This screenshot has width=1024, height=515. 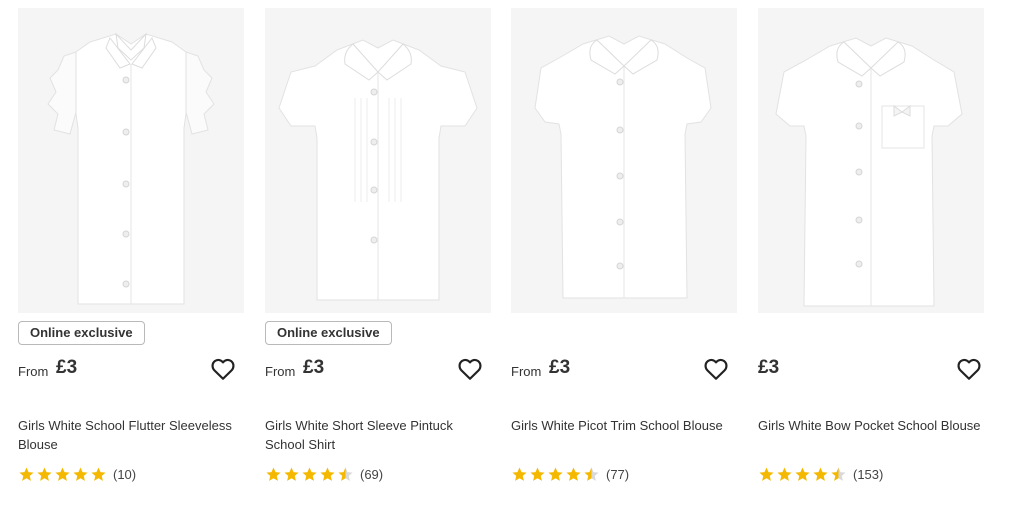 What do you see at coordinates (617, 474) in the screenshot?
I see `review-count: (77)` at bounding box center [617, 474].